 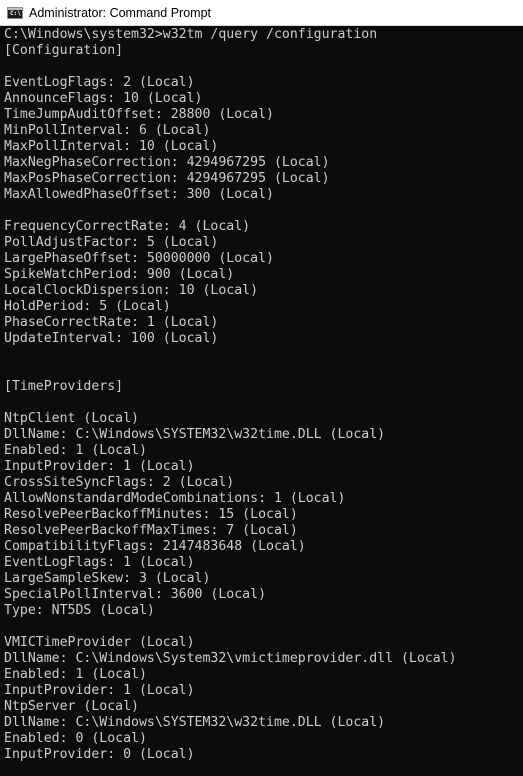 What do you see at coordinates (155, 546) in the screenshot?
I see `console-line: CompatibilityFlags: 2147483648 (Local)` at bounding box center [155, 546].